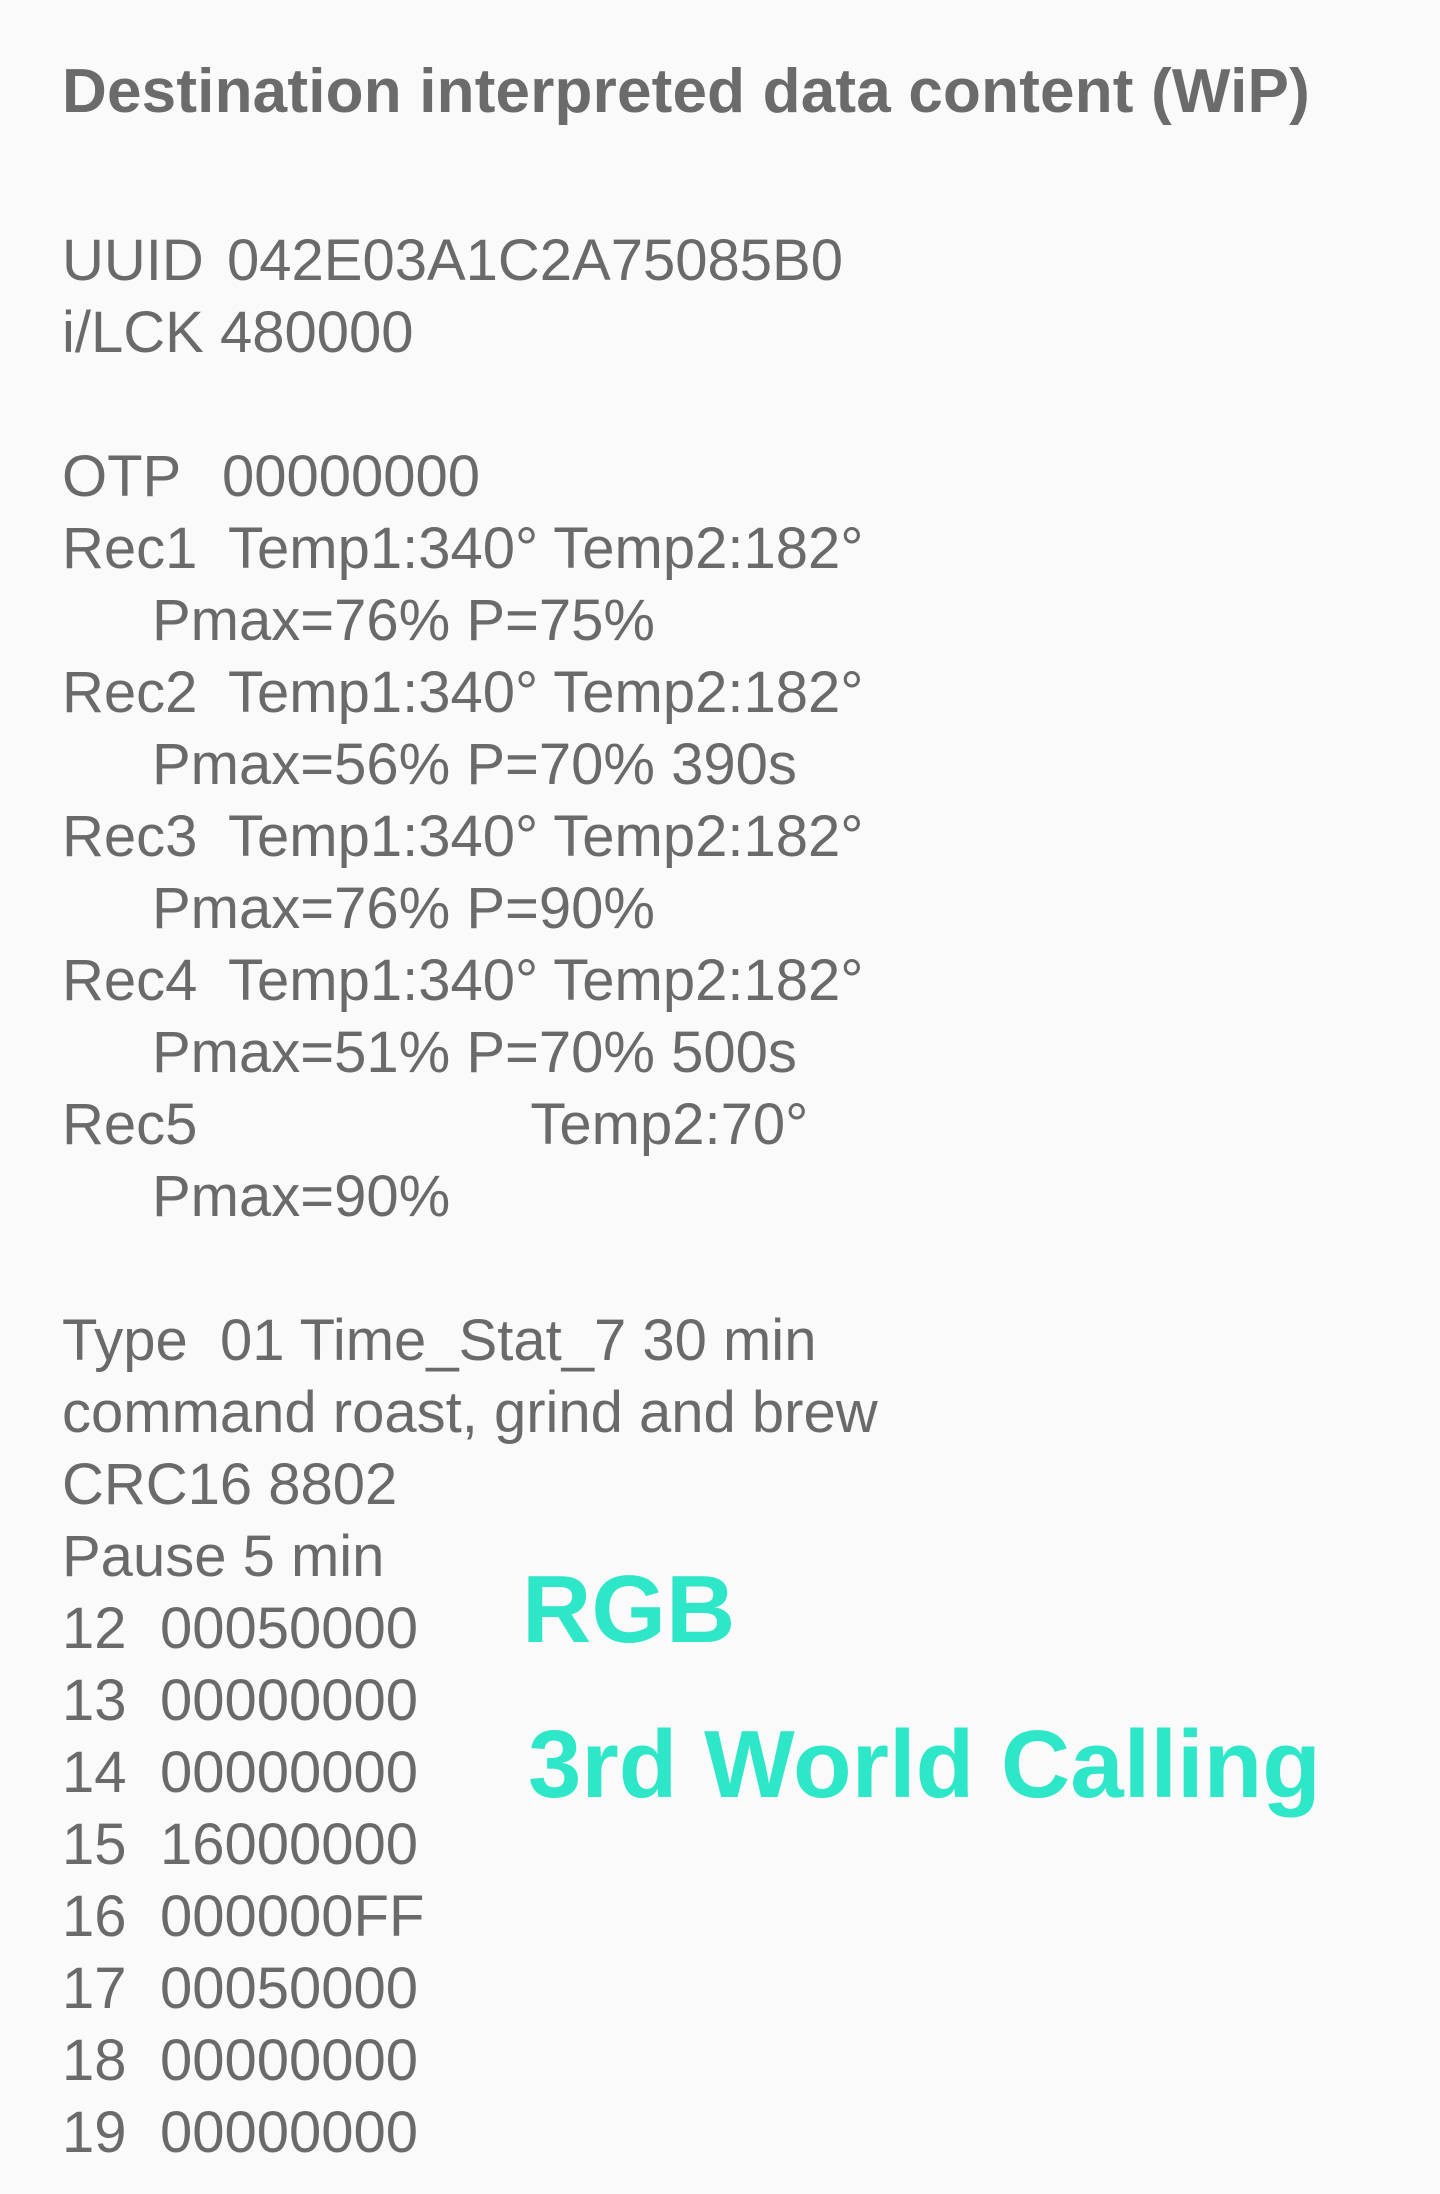  I want to click on record-row: Rec4 Temp1:340° Temp2:182°, so click(712, 981).